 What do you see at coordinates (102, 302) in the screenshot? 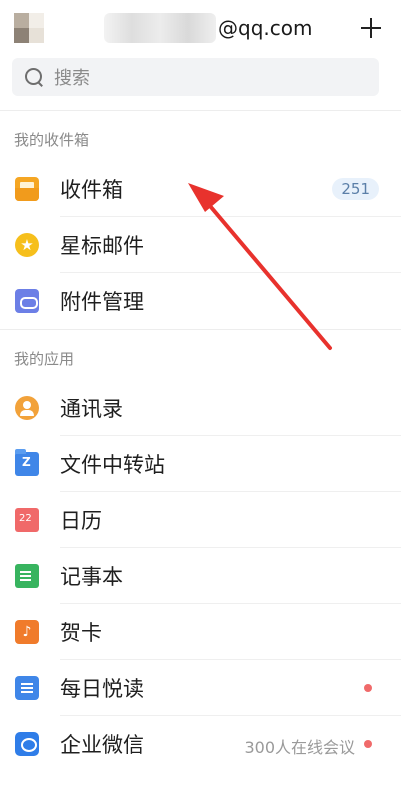
I see `list-item-label: 附件管理` at bounding box center [102, 302].